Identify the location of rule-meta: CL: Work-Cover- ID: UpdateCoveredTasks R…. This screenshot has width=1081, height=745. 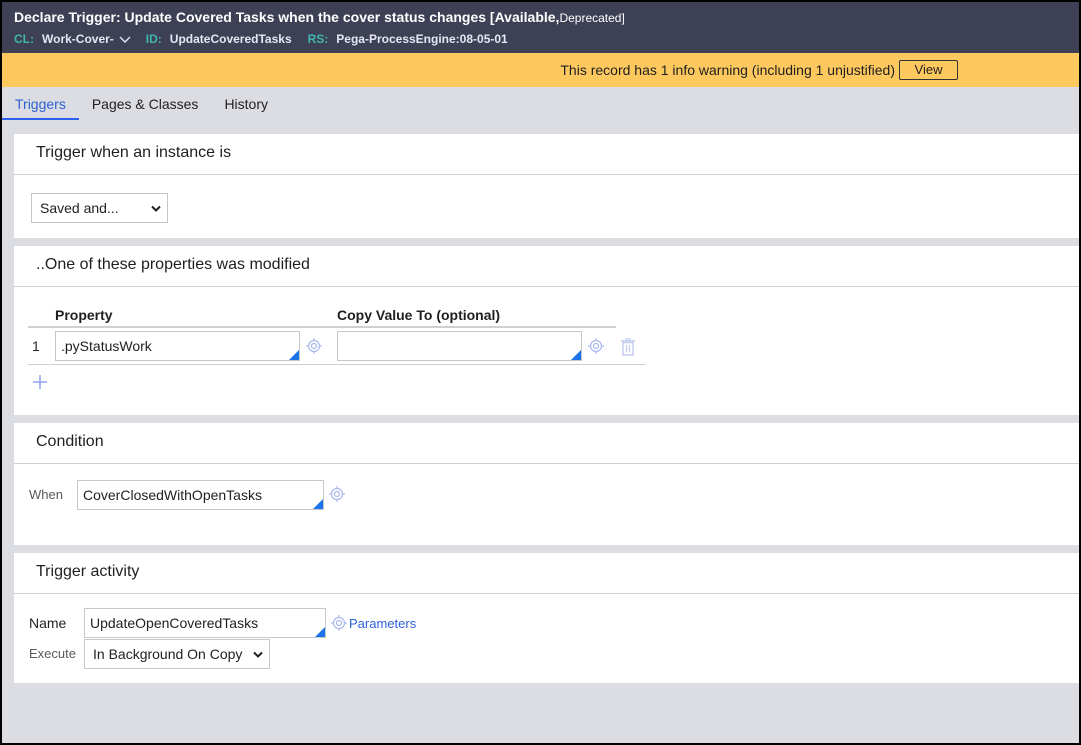
(546, 39).